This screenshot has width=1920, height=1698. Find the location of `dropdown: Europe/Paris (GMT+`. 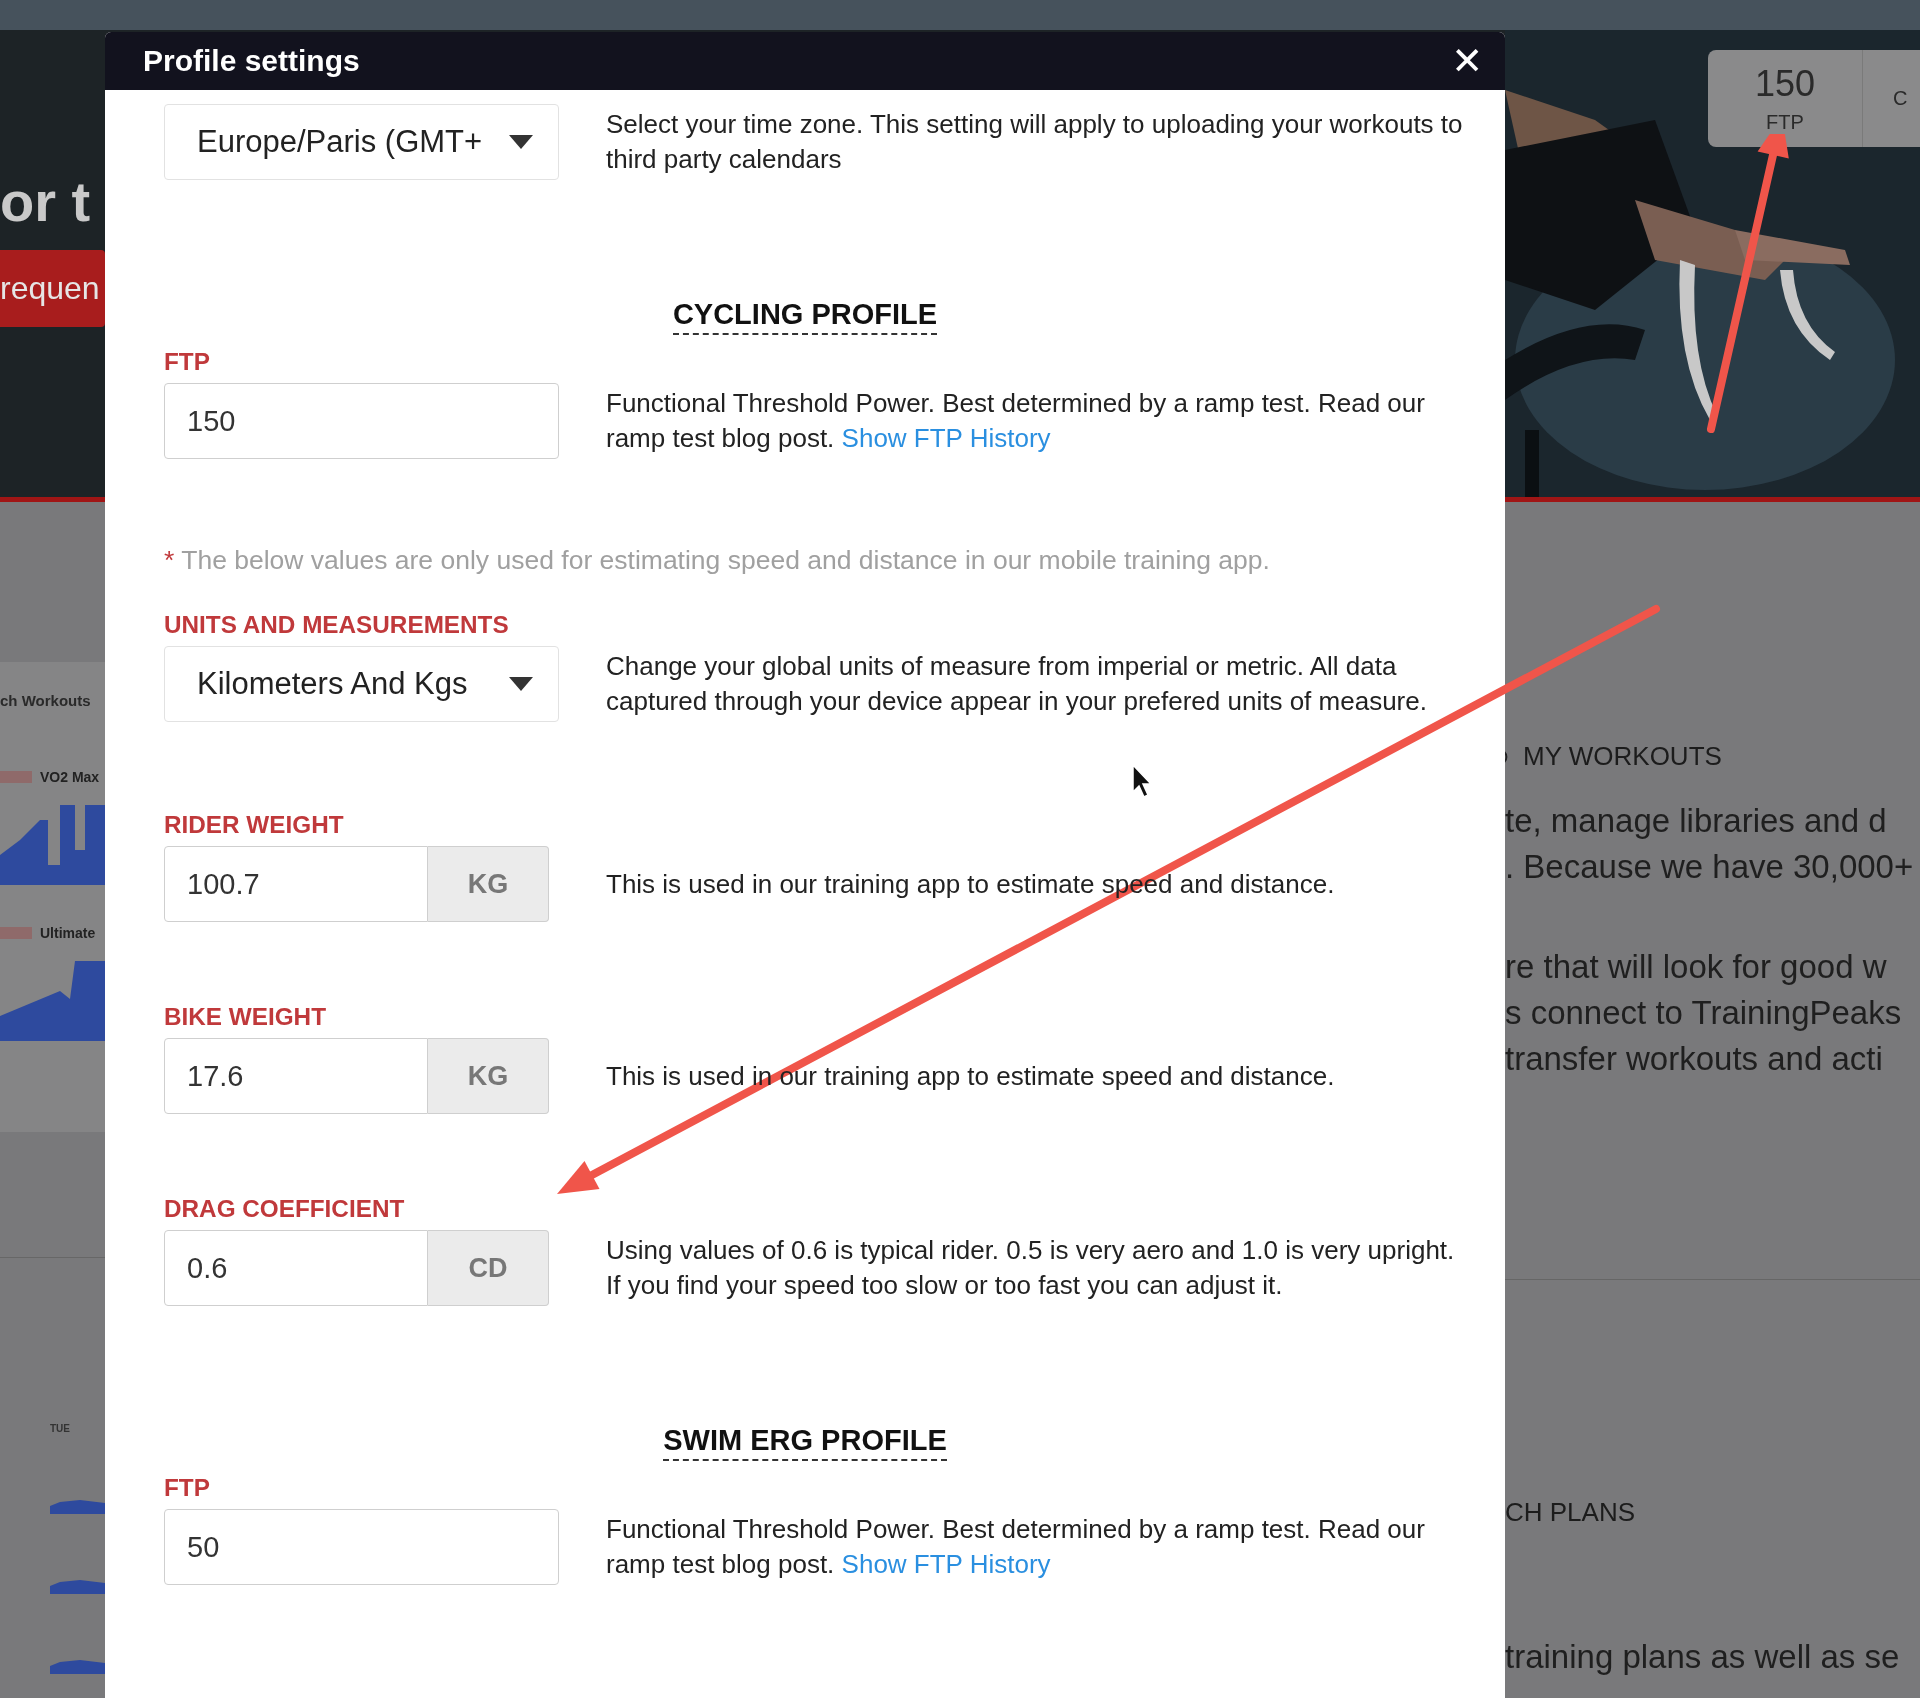

dropdown: Europe/Paris (GMT+ is located at coordinates (361, 142).